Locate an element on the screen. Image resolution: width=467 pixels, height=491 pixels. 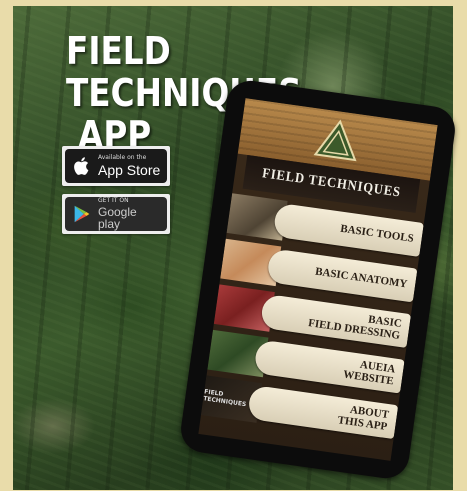
google-play-label: Google play is located at coordinates (117, 218).